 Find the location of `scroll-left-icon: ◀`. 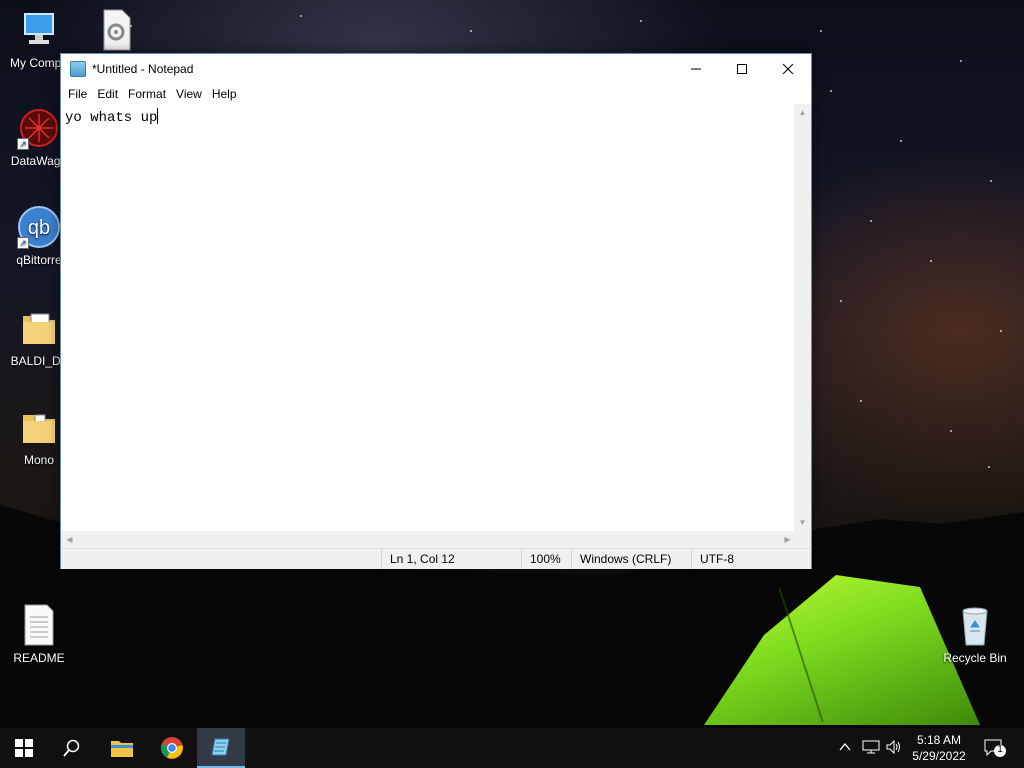

scroll-left-icon: ◀ is located at coordinates (69, 539).